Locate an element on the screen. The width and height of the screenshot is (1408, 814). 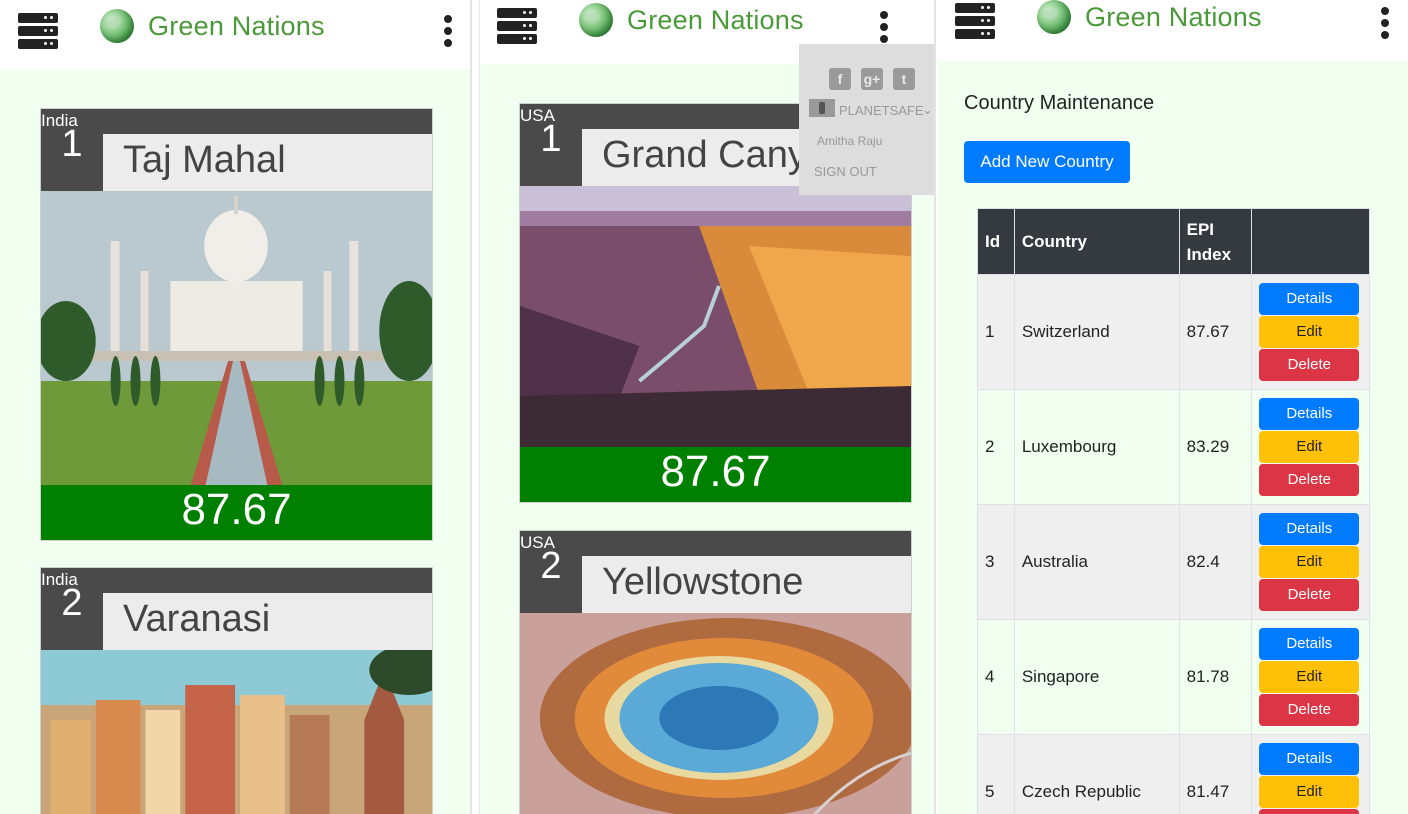
table-row: 4 Singapore 81.78 Details Edit Delete is located at coordinates (1173, 677).